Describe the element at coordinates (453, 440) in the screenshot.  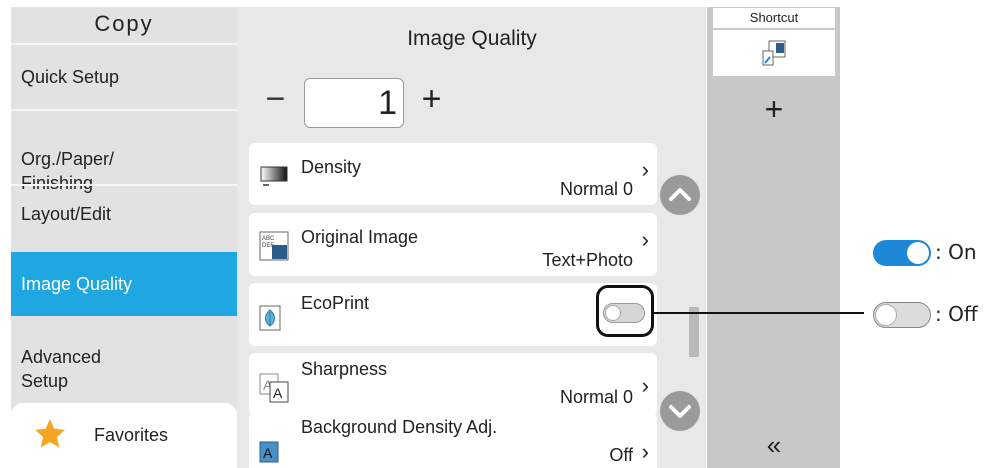
I see `setting-row-background-density: A Background Density Adj. Off ›` at that location.